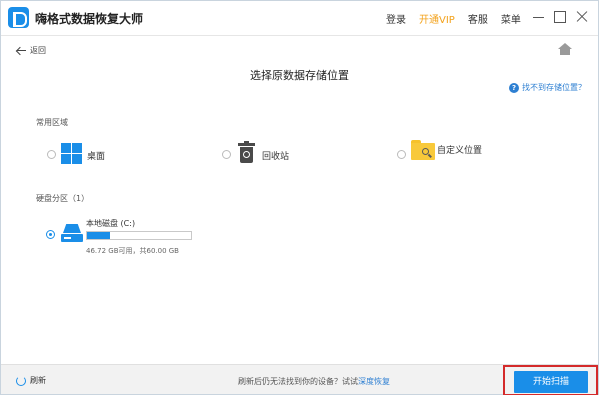 Image resolution: width=599 pixels, height=395 pixels. I want to click on menu-link: 菜单, so click(511, 18).